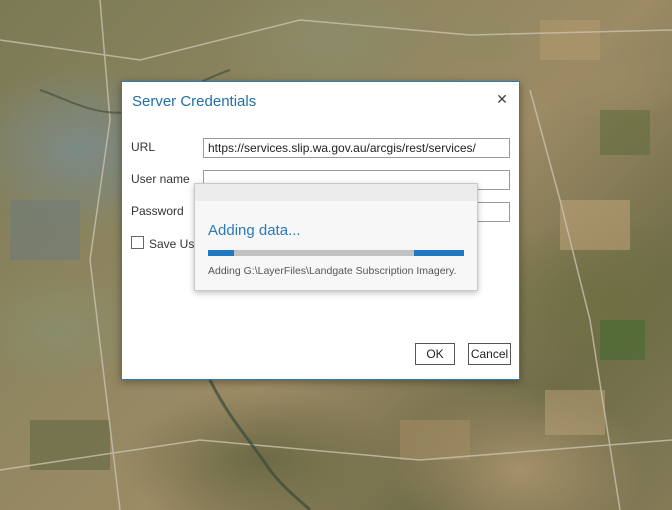 The width and height of the screenshot is (672, 510). I want to click on dialog-title: Server Credentials, so click(194, 101).